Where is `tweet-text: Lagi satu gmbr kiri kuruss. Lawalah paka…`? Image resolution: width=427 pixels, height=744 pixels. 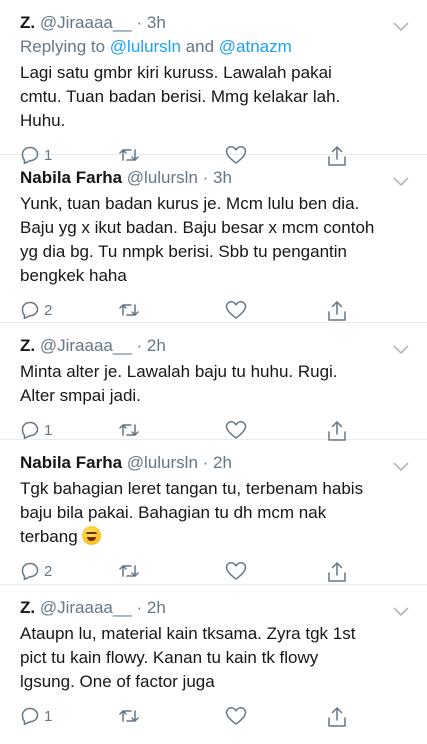
tweet-text: Lagi satu gmbr kiri kuruss. Lawalah paka… is located at coordinates (180, 96).